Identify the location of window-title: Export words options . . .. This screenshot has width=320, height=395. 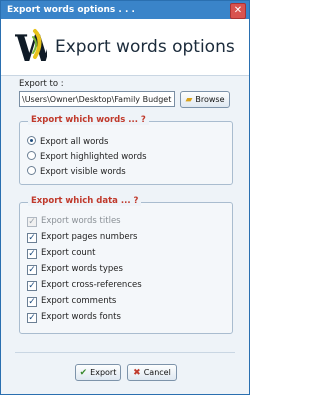
(71, 10).